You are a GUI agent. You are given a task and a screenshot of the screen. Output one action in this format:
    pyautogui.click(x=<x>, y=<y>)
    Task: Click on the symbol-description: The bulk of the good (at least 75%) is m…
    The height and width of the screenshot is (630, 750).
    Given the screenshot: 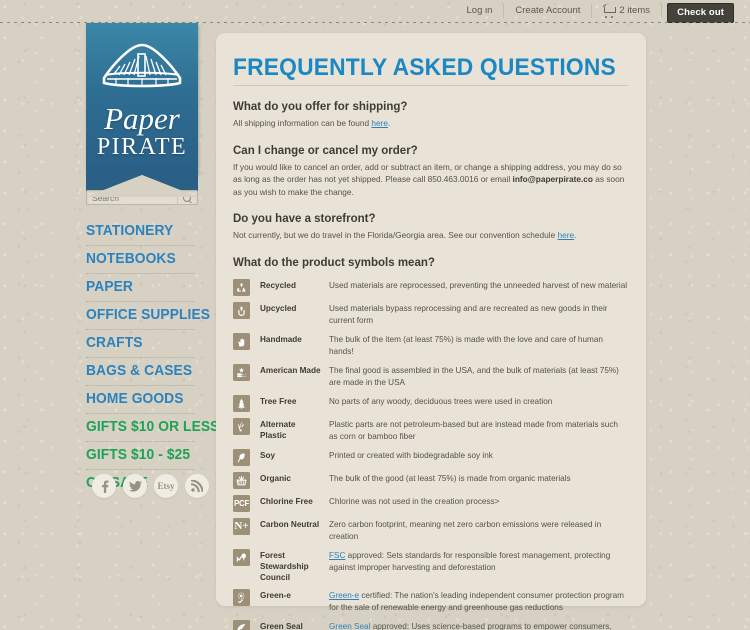 What is the action you would take?
    pyautogui.click(x=450, y=478)
    